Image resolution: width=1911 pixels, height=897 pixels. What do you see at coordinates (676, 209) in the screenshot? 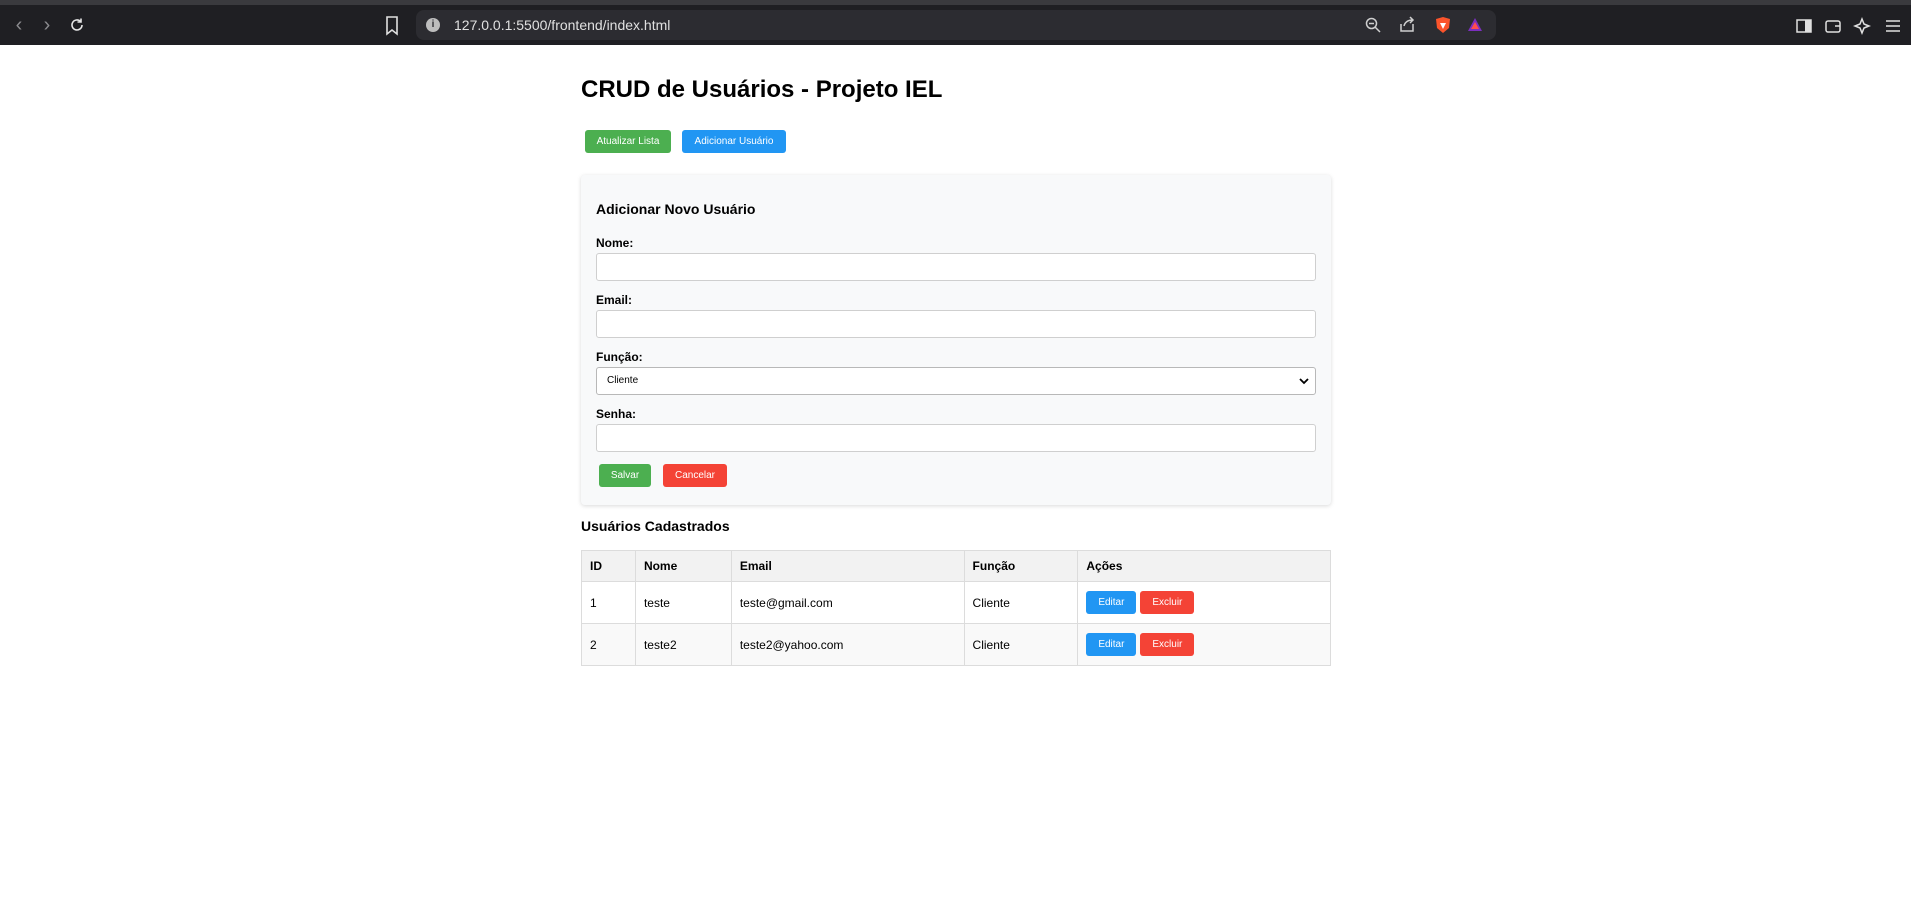
I see `form-heading: Adicionar Novo Usuário` at bounding box center [676, 209].